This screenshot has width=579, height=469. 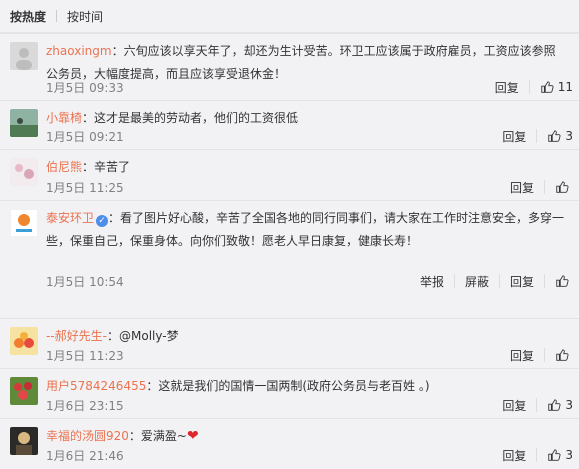 I want to click on comment-time: 1月6日 21:46, so click(x=85, y=456).